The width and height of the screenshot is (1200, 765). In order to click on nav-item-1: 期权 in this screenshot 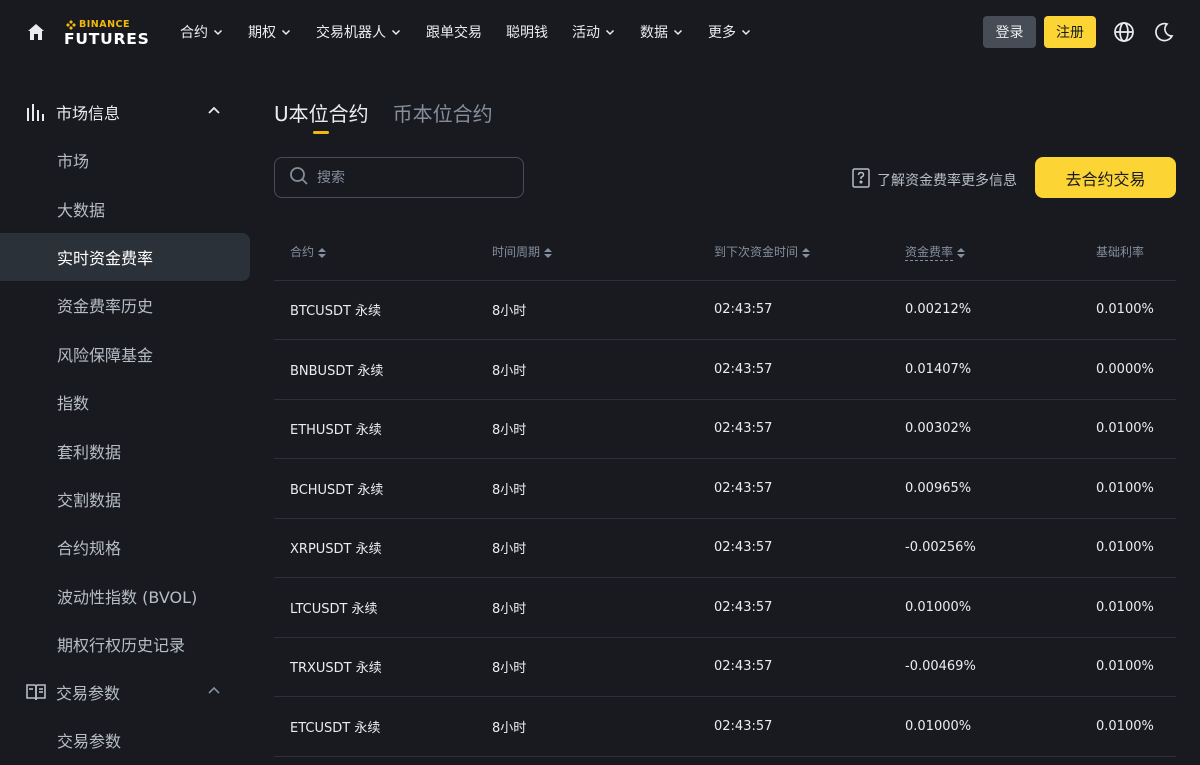, I will do `click(270, 32)`.